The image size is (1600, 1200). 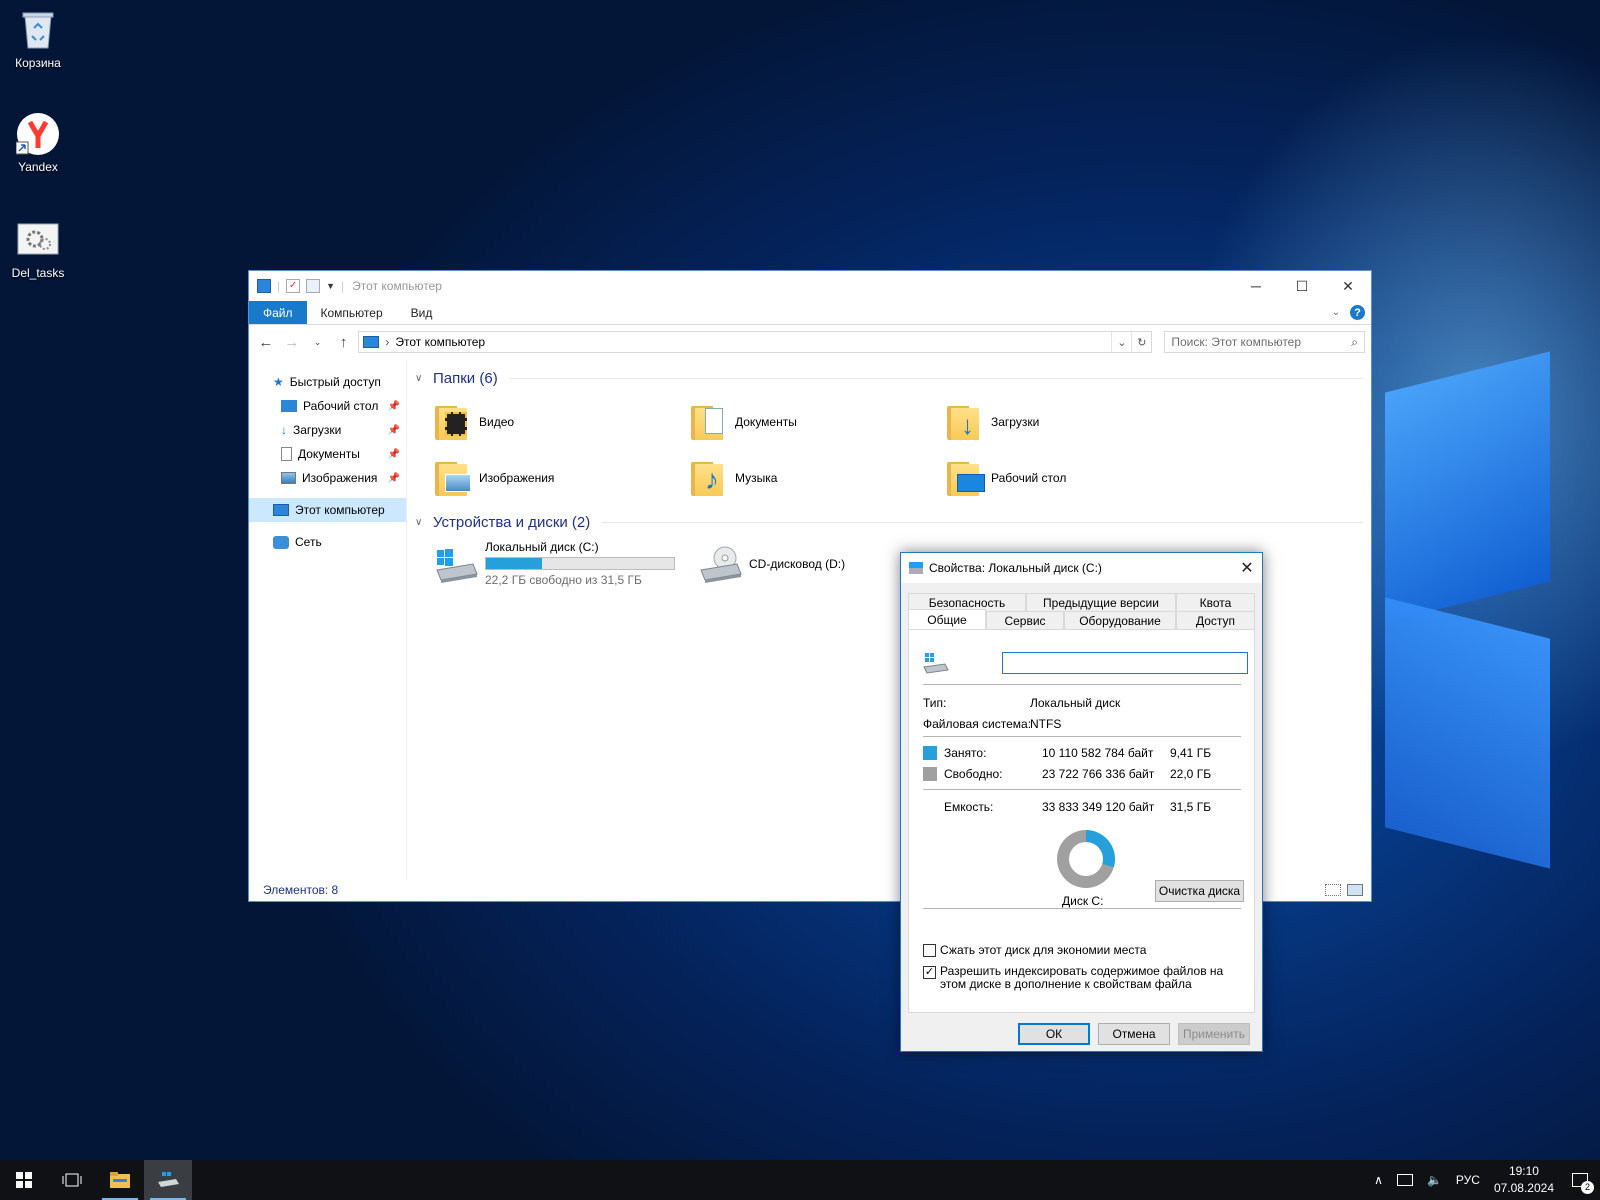 What do you see at coordinates (327, 478) in the screenshot?
I see `nav-item-pictures: Изображения 📌` at bounding box center [327, 478].